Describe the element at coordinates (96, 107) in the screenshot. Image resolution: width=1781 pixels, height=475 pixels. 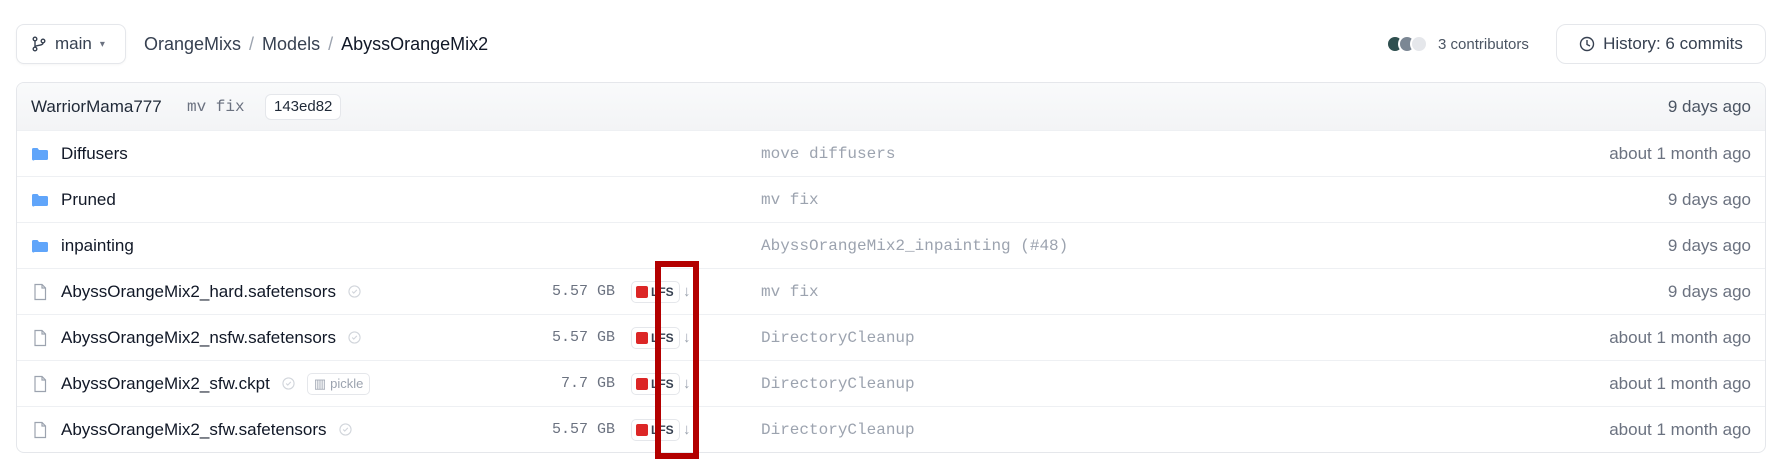
I see `commit-author: WarriorMama777` at that location.